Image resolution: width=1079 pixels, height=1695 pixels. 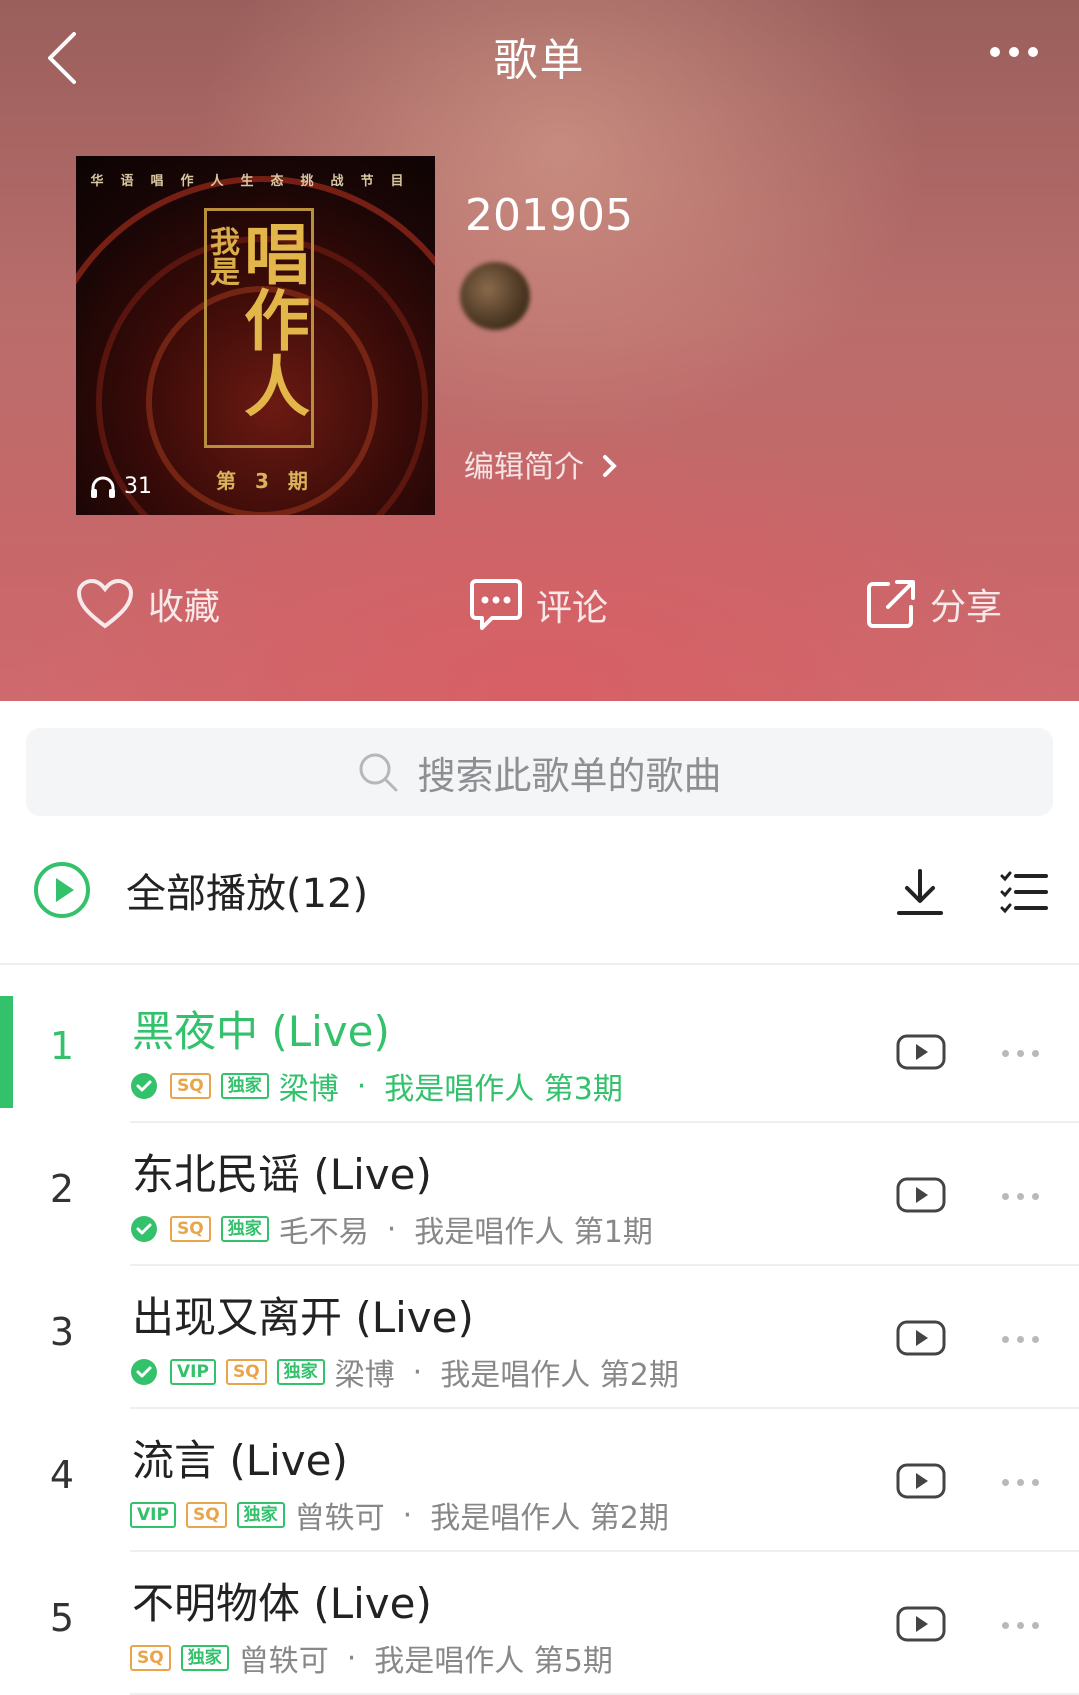 I want to click on download-button, so click(x=920, y=894).